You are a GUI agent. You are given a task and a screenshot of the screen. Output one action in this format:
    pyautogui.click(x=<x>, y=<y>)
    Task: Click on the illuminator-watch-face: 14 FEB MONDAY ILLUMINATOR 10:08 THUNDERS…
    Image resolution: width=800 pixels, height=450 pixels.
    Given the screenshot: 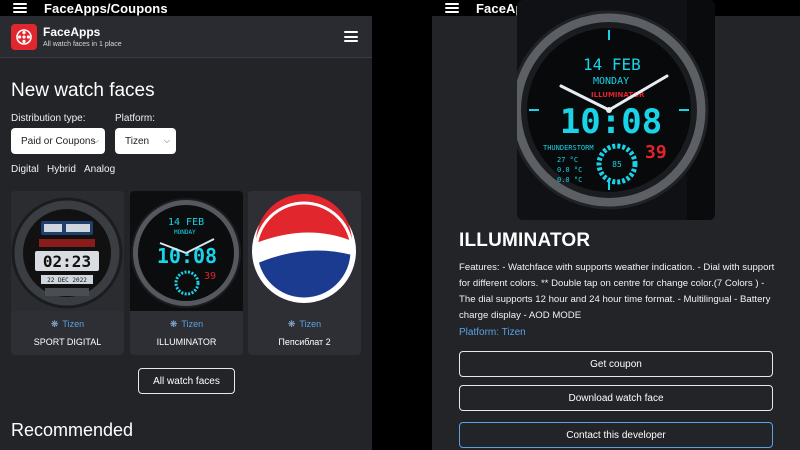 What is the action you would take?
    pyautogui.click(x=616, y=110)
    